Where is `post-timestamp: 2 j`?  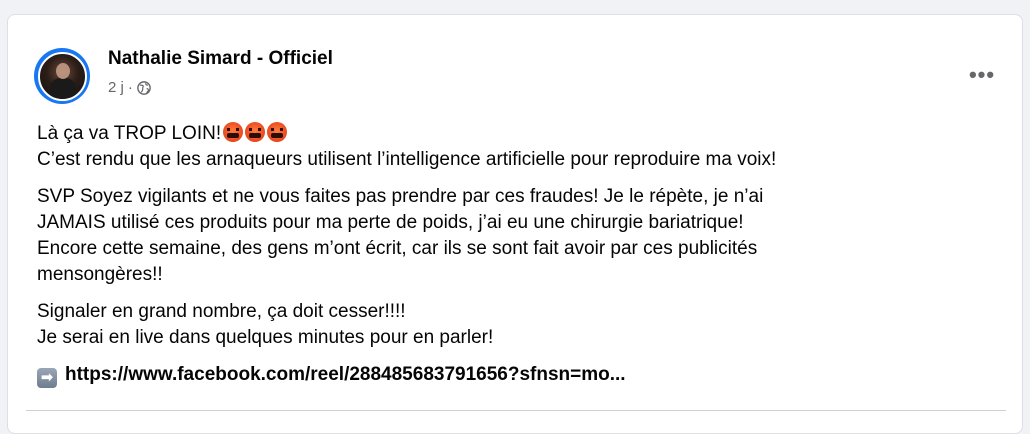
post-timestamp: 2 j is located at coordinates (116, 87).